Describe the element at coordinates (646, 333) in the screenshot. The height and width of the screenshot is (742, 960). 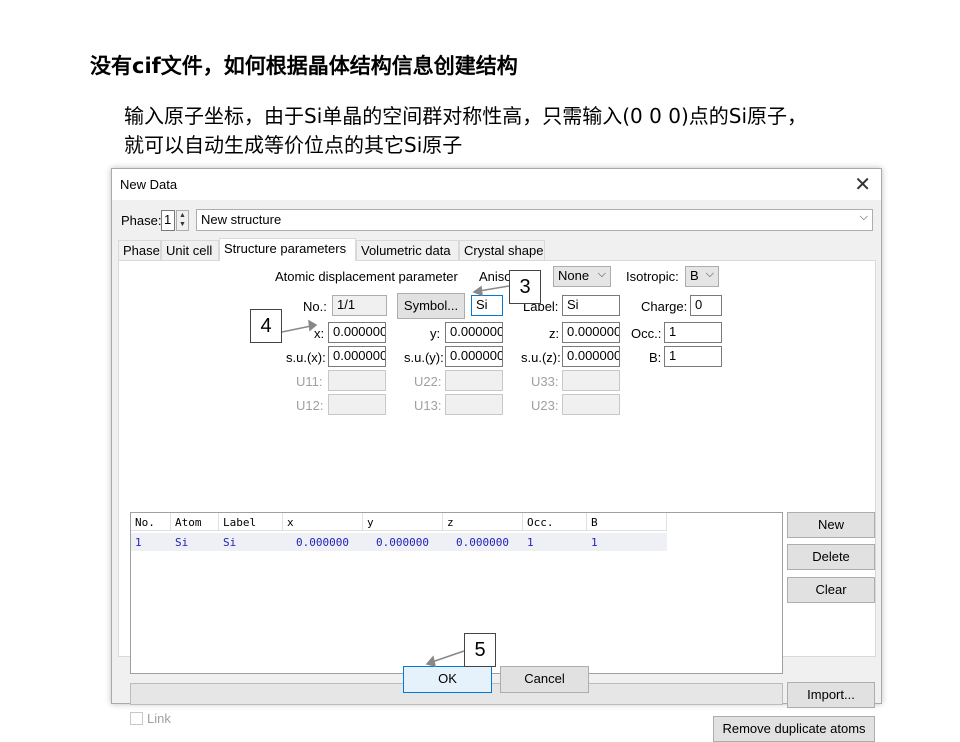
I see `occ-label: Occ.:` at that location.